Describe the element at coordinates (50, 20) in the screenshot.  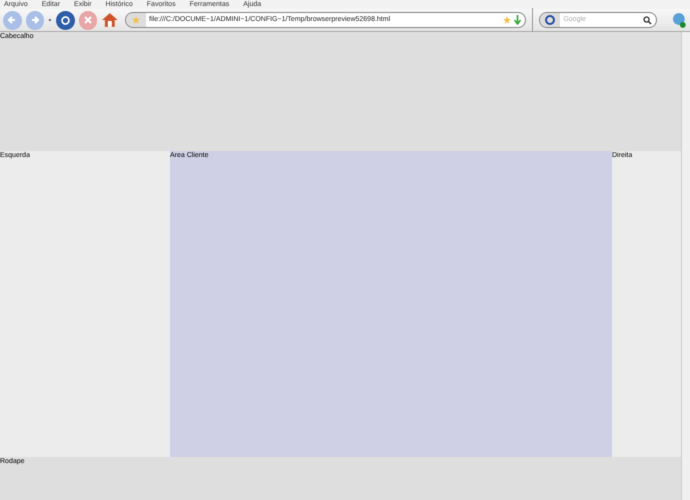
I see `dropdown-icon` at that location.